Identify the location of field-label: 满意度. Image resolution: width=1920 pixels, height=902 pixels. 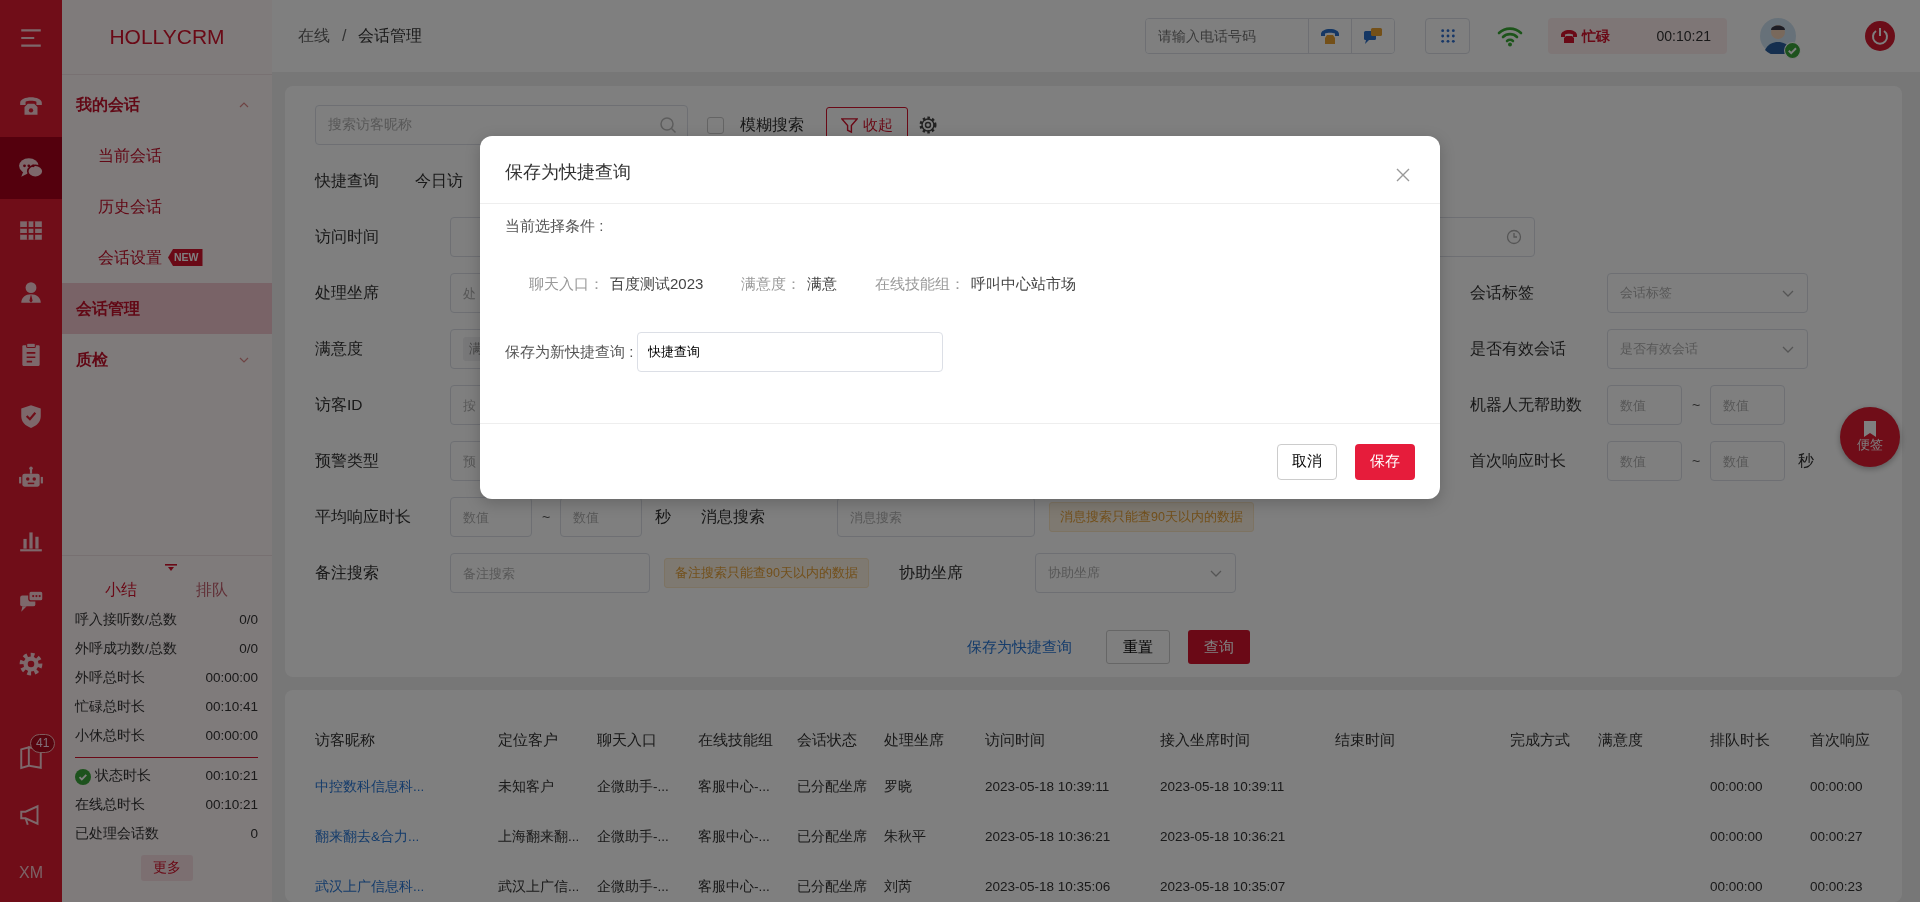
(339, 349).